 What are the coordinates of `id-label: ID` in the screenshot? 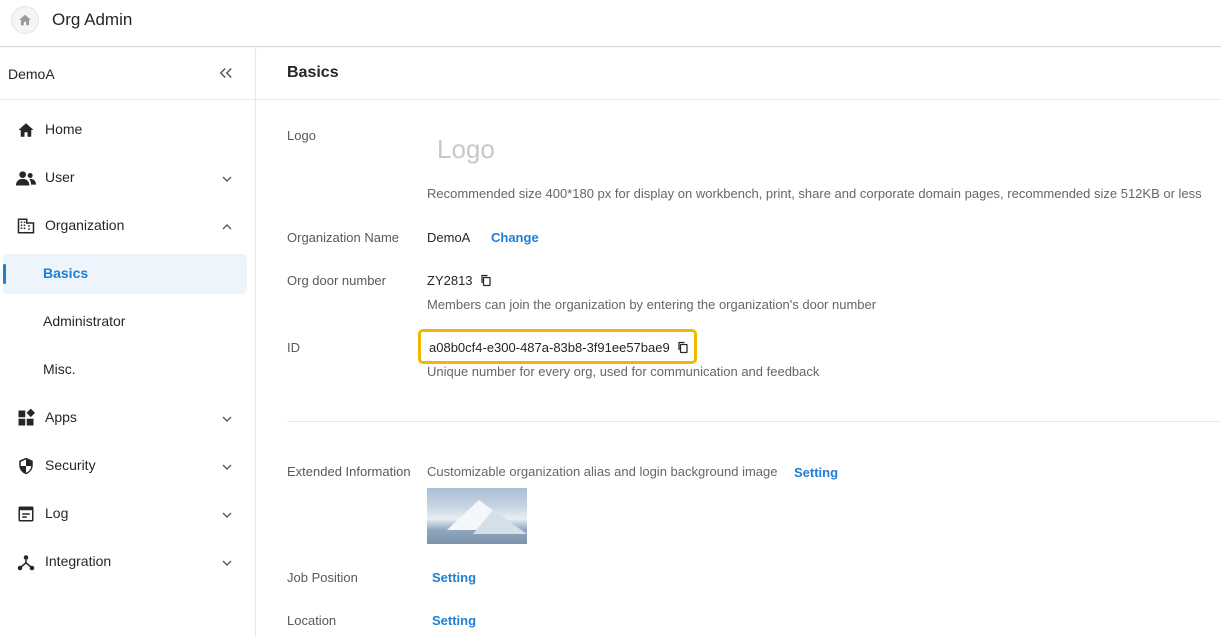 It's located at (293, 347).